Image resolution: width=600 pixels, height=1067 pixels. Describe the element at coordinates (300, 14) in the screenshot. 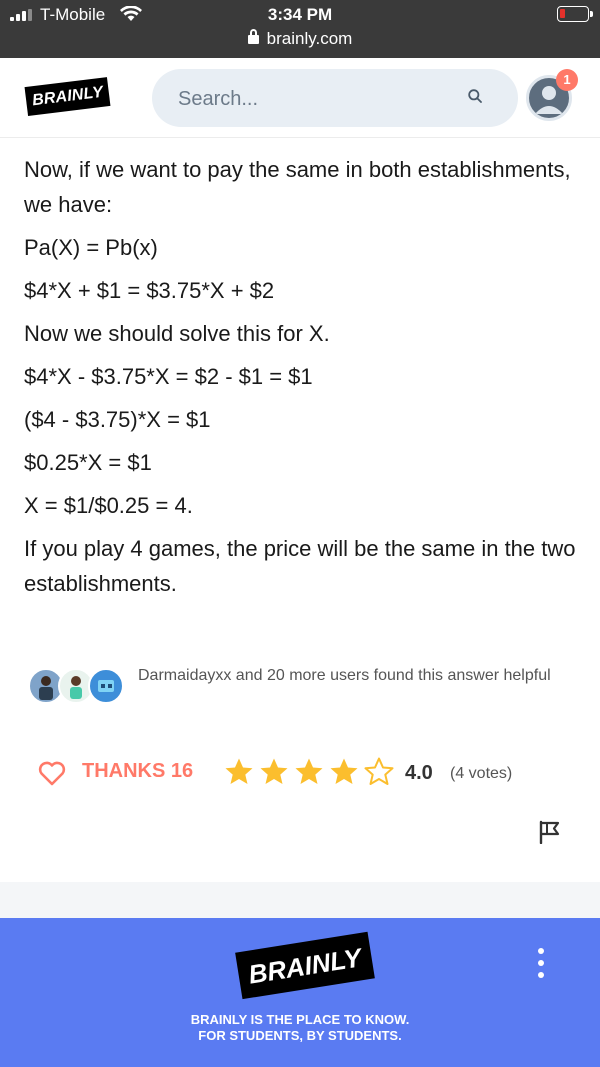

I see `clock: 3:34 PM` at that location.